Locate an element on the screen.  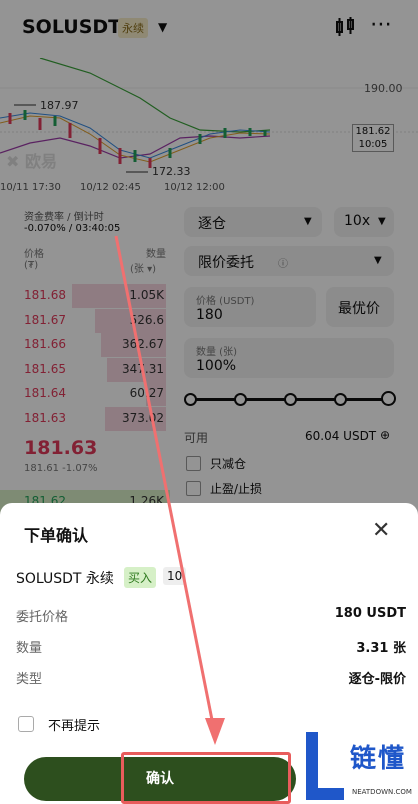
site-watermark: 链懂 NEATDOWN.COM is located at coordinates (361, 767).